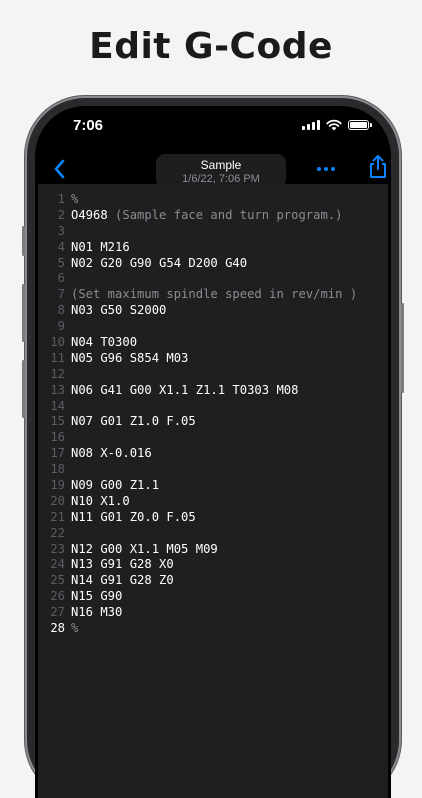  I want to click on code-line: 10 N04 T0300, so click(213, 343).